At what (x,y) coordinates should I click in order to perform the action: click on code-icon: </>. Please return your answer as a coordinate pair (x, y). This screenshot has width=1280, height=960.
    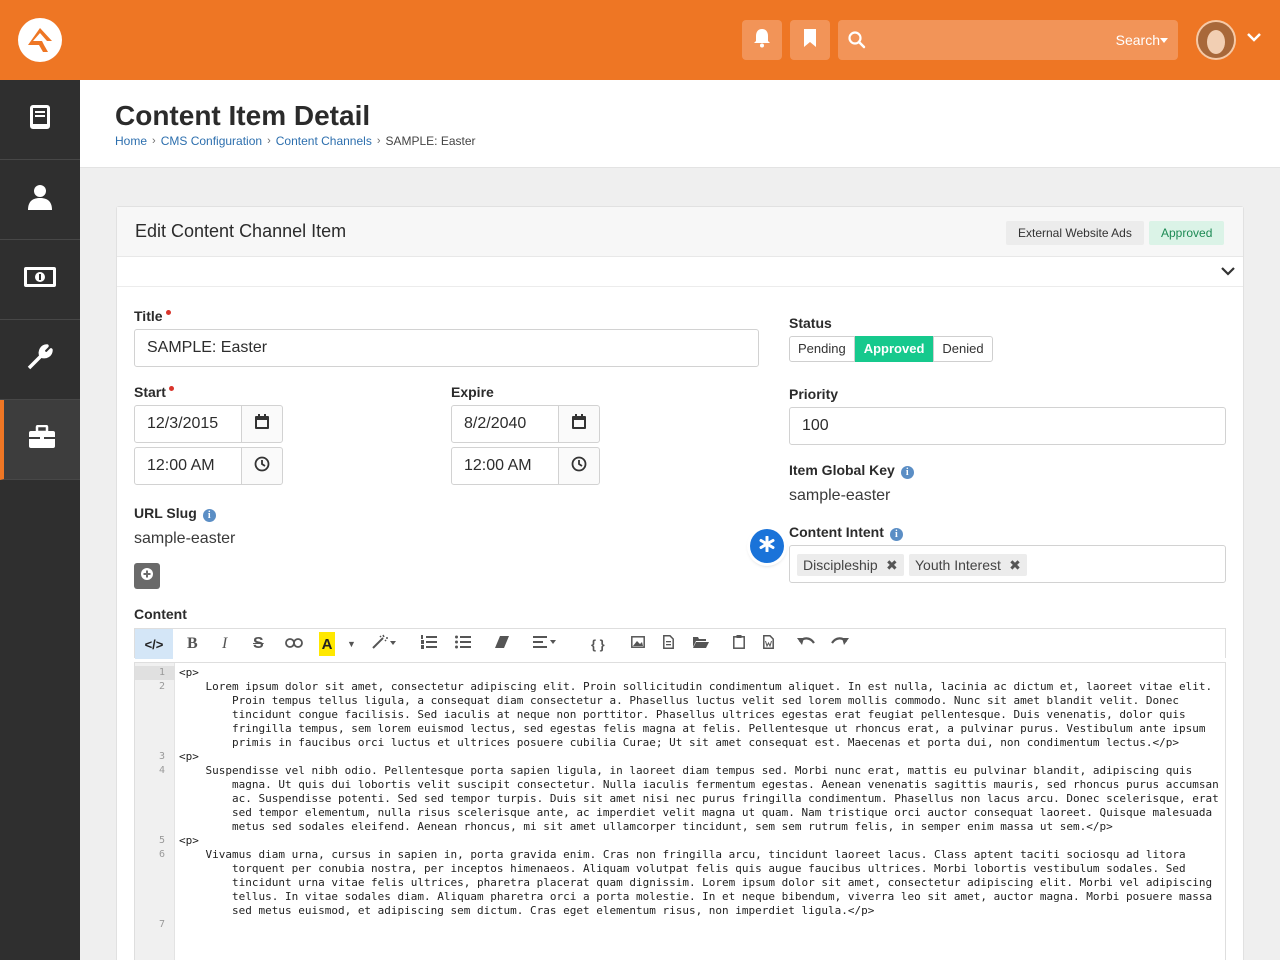
    Looking at the image, I should click on (154, 644).